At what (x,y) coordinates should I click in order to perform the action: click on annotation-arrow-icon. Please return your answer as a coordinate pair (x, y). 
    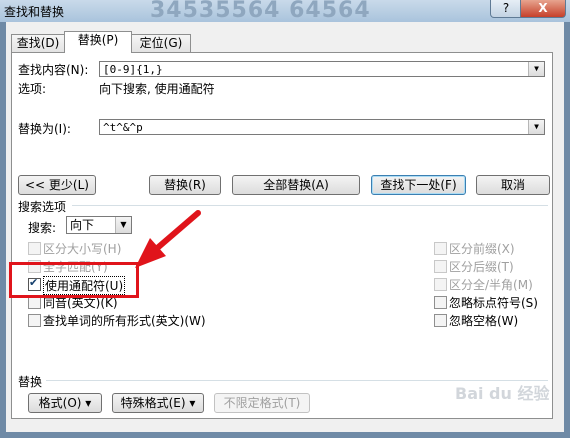
    Looking at the image, I should click on (168, 239).